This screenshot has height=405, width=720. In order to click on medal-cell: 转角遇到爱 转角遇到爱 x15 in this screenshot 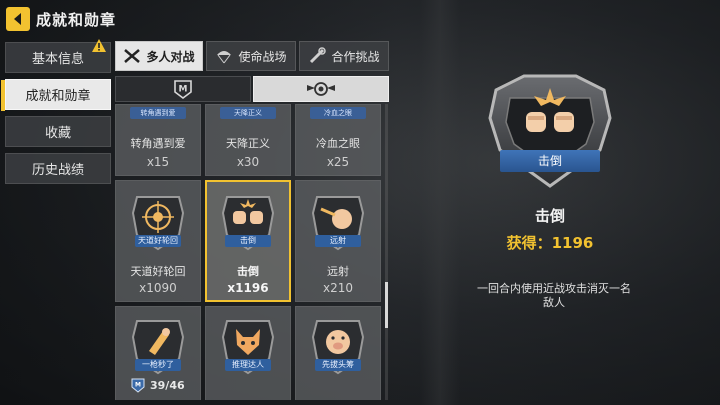, I will do `click(158, 140)`.